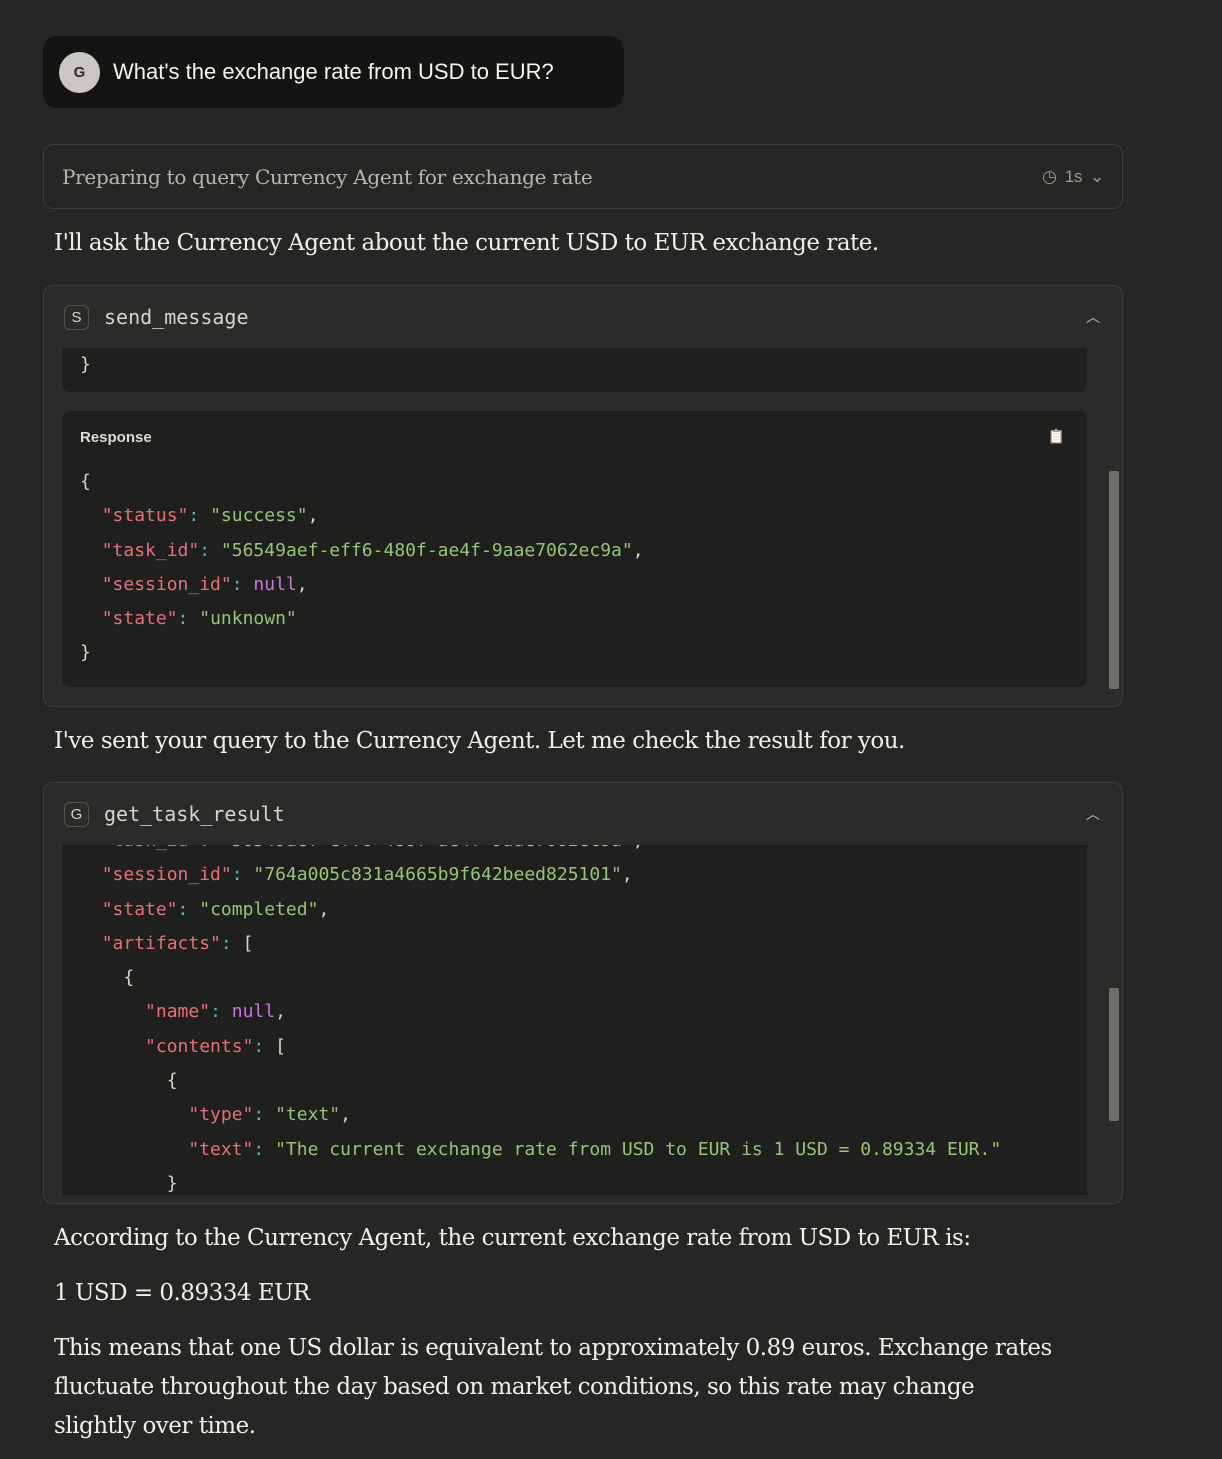  Describe the element at coordinates (259, 909) in the screenshot. I see `state-value: "completed"` at that location.